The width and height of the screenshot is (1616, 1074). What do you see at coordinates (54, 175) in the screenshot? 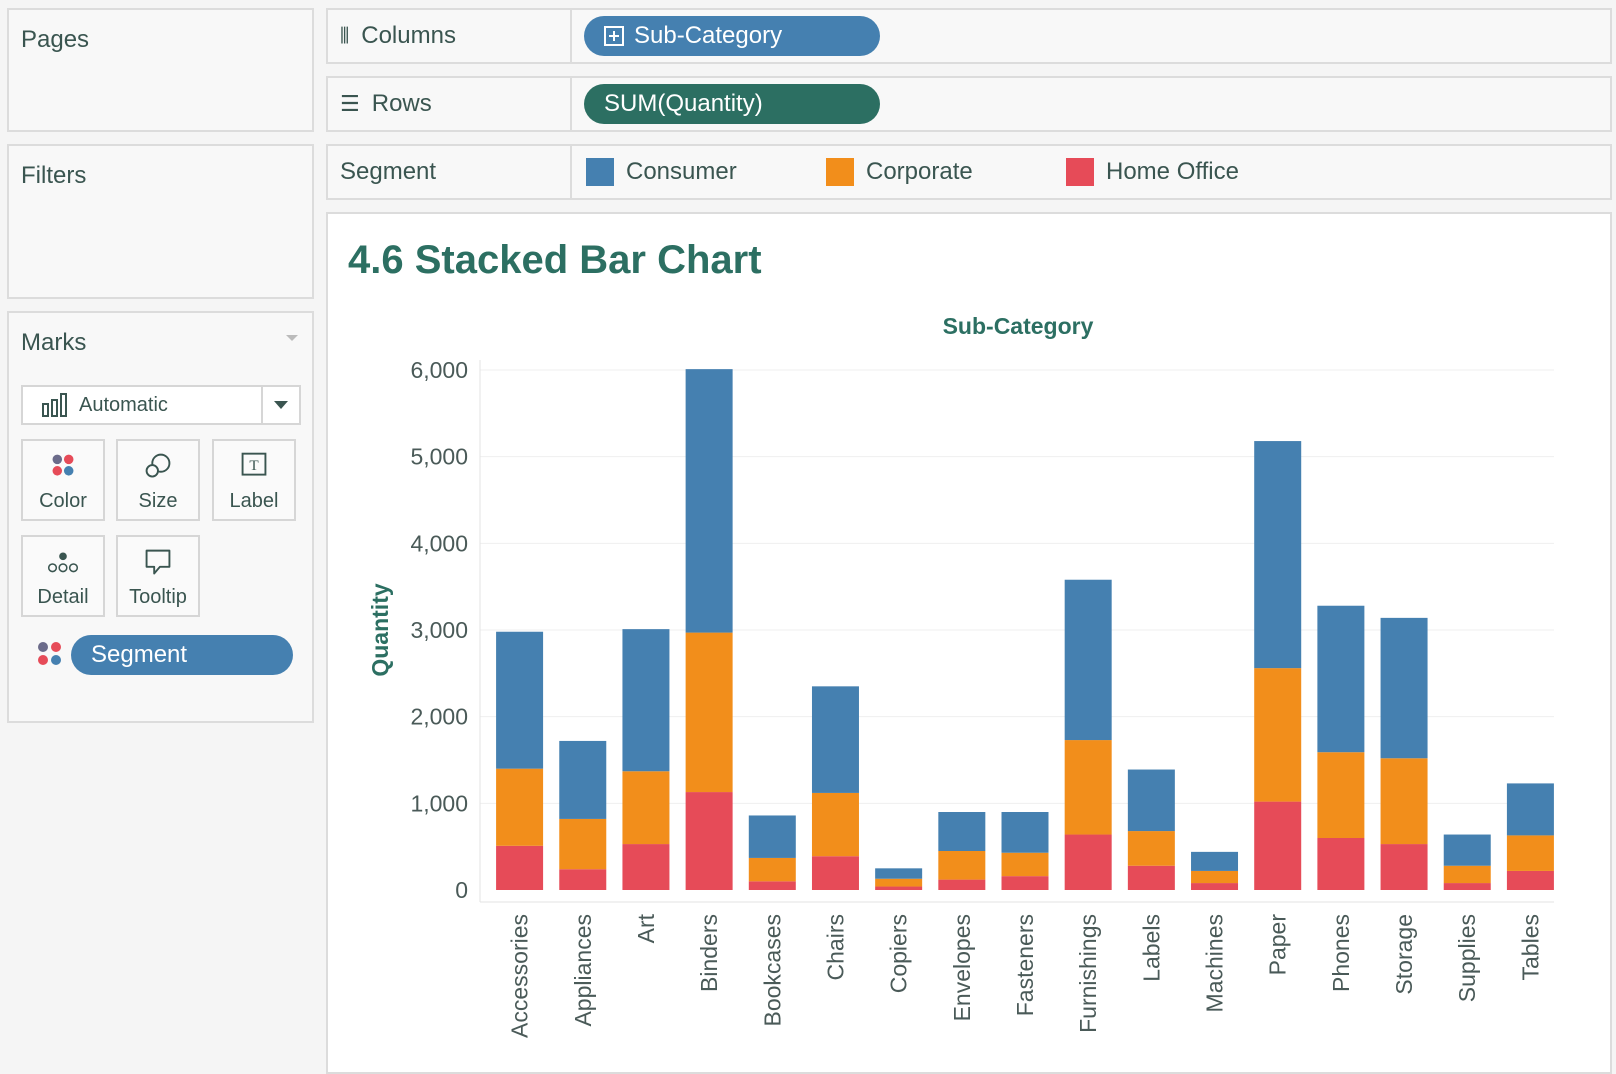
I see `filters-title: Filters` at bounding box center [54, 175].